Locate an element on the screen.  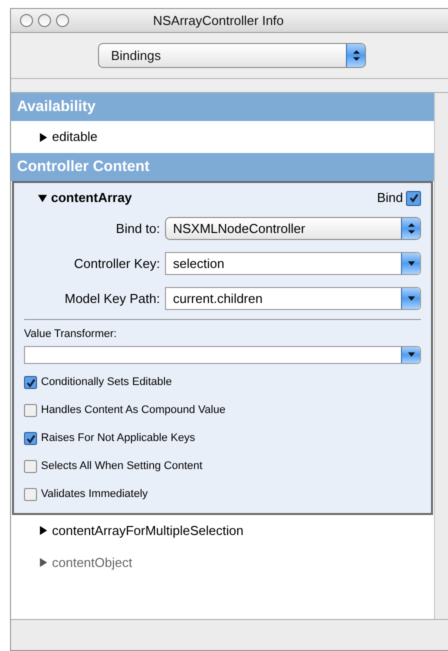
option-label: Selects All When Setting Content is located at coordinates (121, 466).